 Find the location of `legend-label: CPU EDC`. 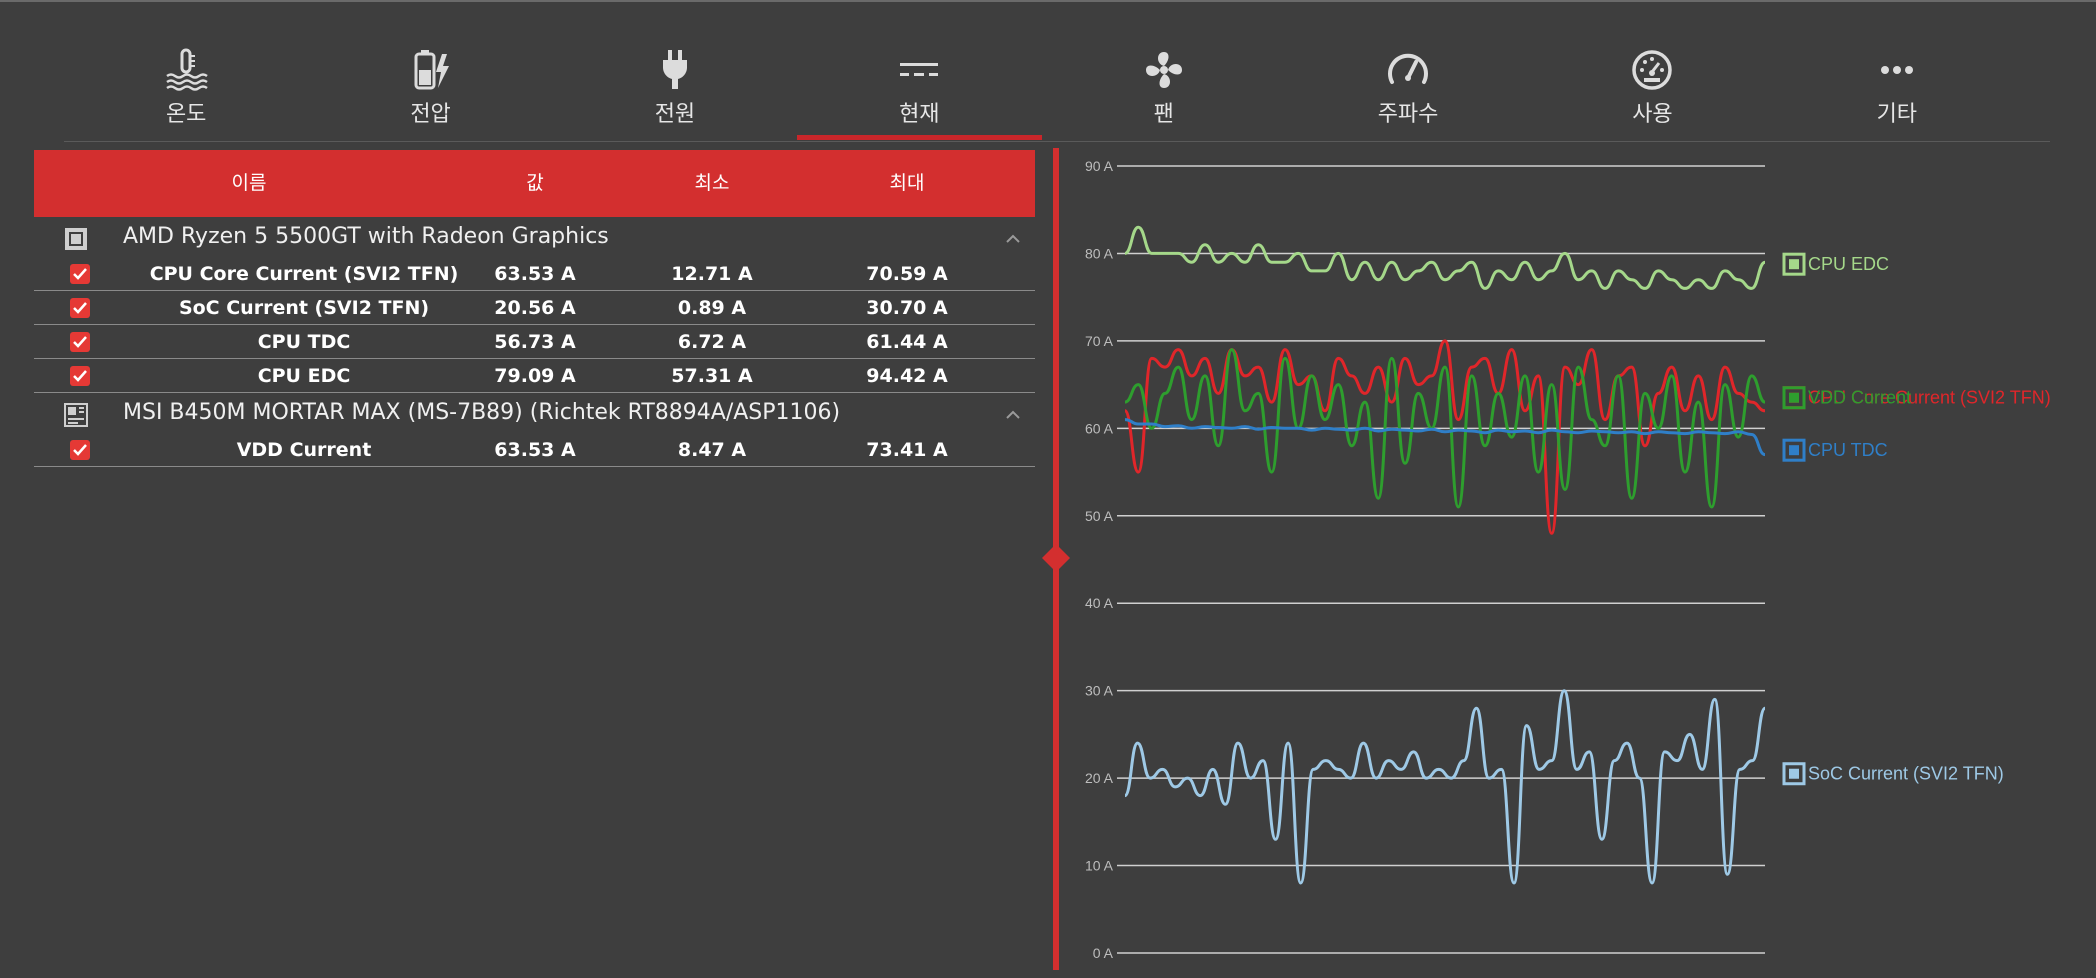

legend-label: CPU EDC is located at coordinates (1848, 264).